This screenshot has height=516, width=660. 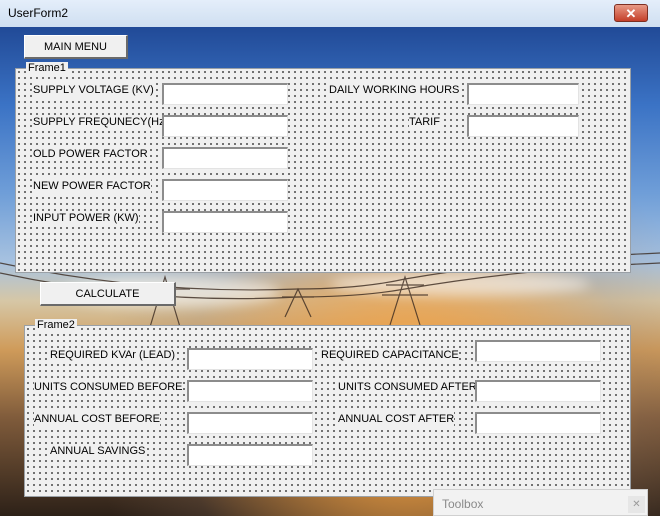 I want to click on supply-frequency-label: SUPPLY FREQUNECY(Hz), so click(x=101, y=122).